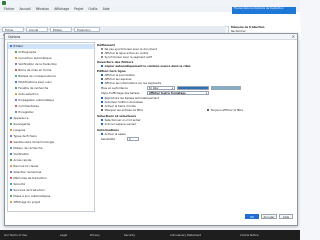 This screenshot has width=320, height=240. I want to click on tree-item: Fenêtre de recherche, so click(51, 88).